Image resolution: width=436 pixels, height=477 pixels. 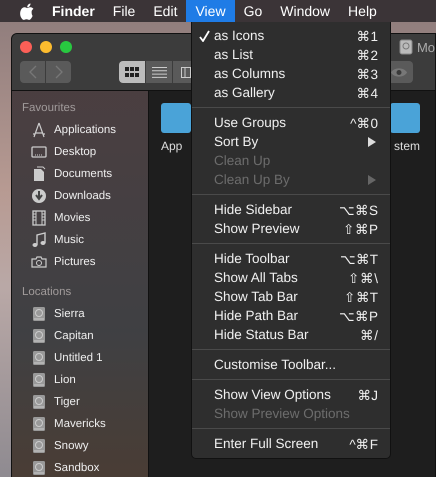 I want to click on sidebar-item: Pictures, so click(x=75, y=262).